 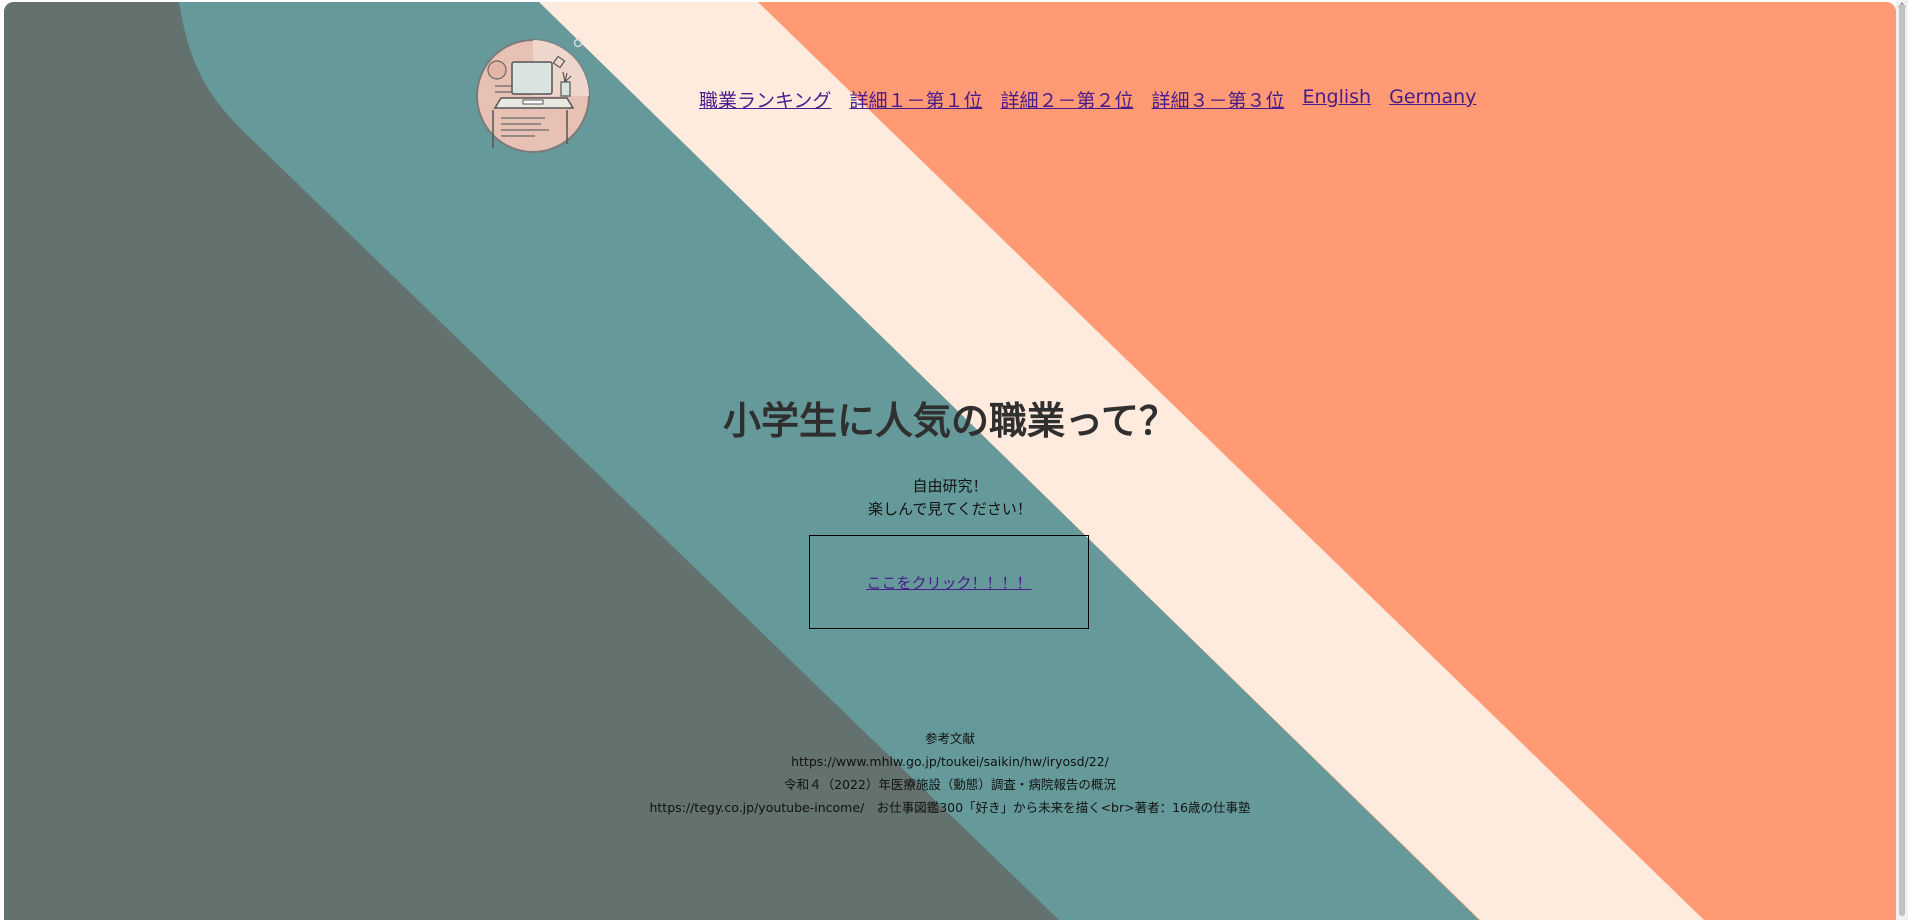 What do you see at coordinates (950, 784) in the screenshot?
I see `reference-line-2: 令和４（2022）年医療施設（動態）調査・病院報告の概況` at bounding box center [950, 784].